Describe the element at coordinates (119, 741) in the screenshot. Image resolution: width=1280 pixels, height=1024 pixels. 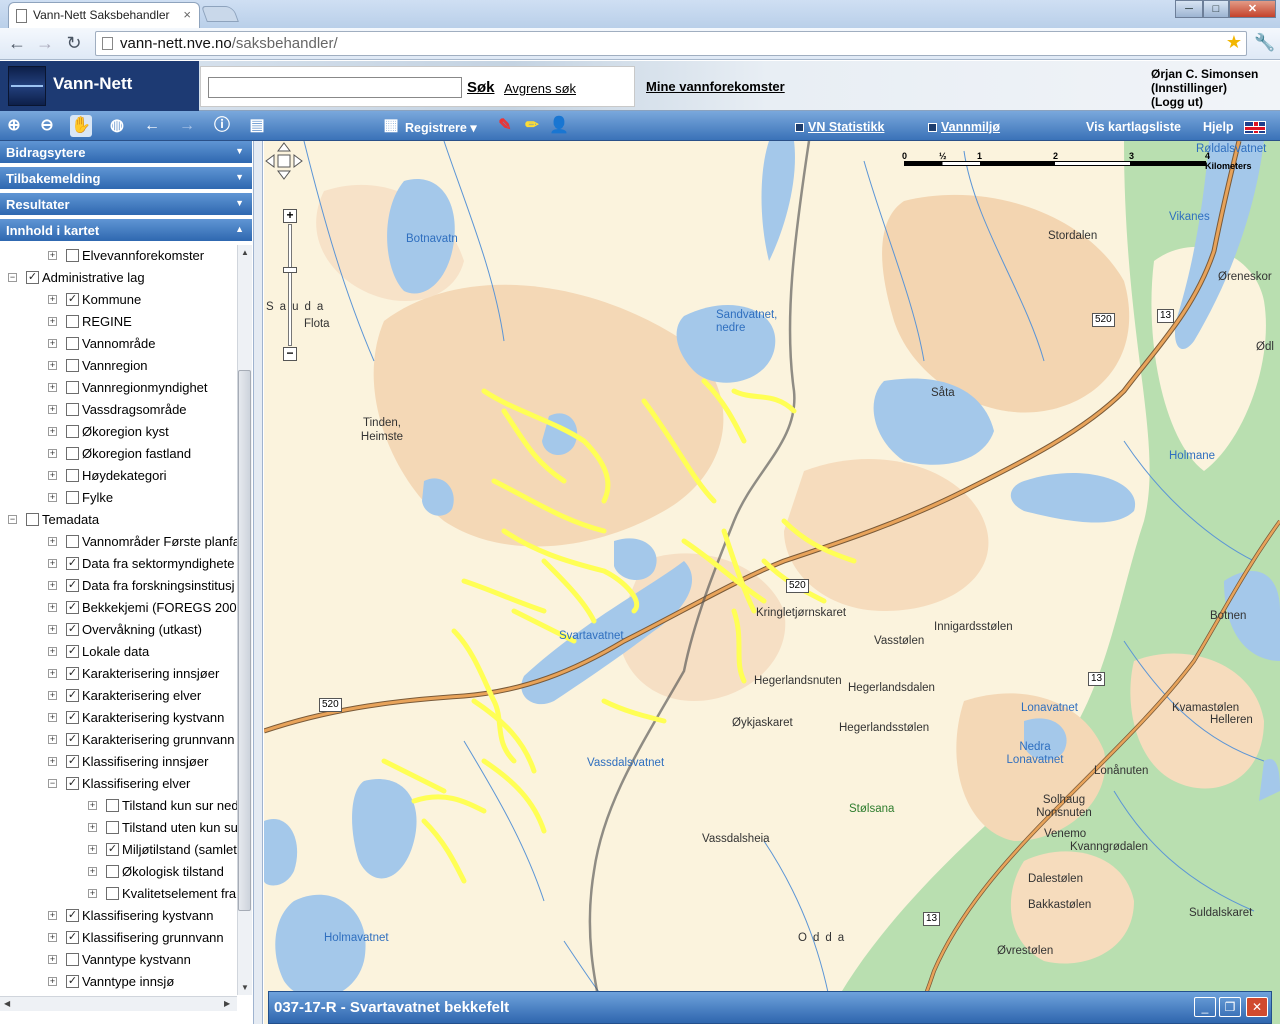
I see `tree-node: + ✓ Karakterisering grunnvann` at that location.